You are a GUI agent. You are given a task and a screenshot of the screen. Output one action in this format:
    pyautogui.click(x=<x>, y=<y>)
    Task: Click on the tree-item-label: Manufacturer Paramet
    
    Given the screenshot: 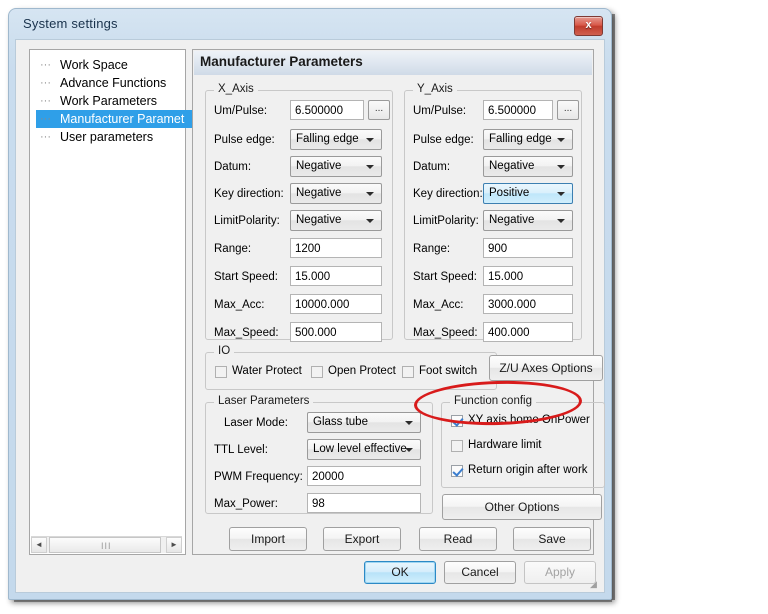 What is the action you would take?
    pyautogui.click(x=122, y=119)
    